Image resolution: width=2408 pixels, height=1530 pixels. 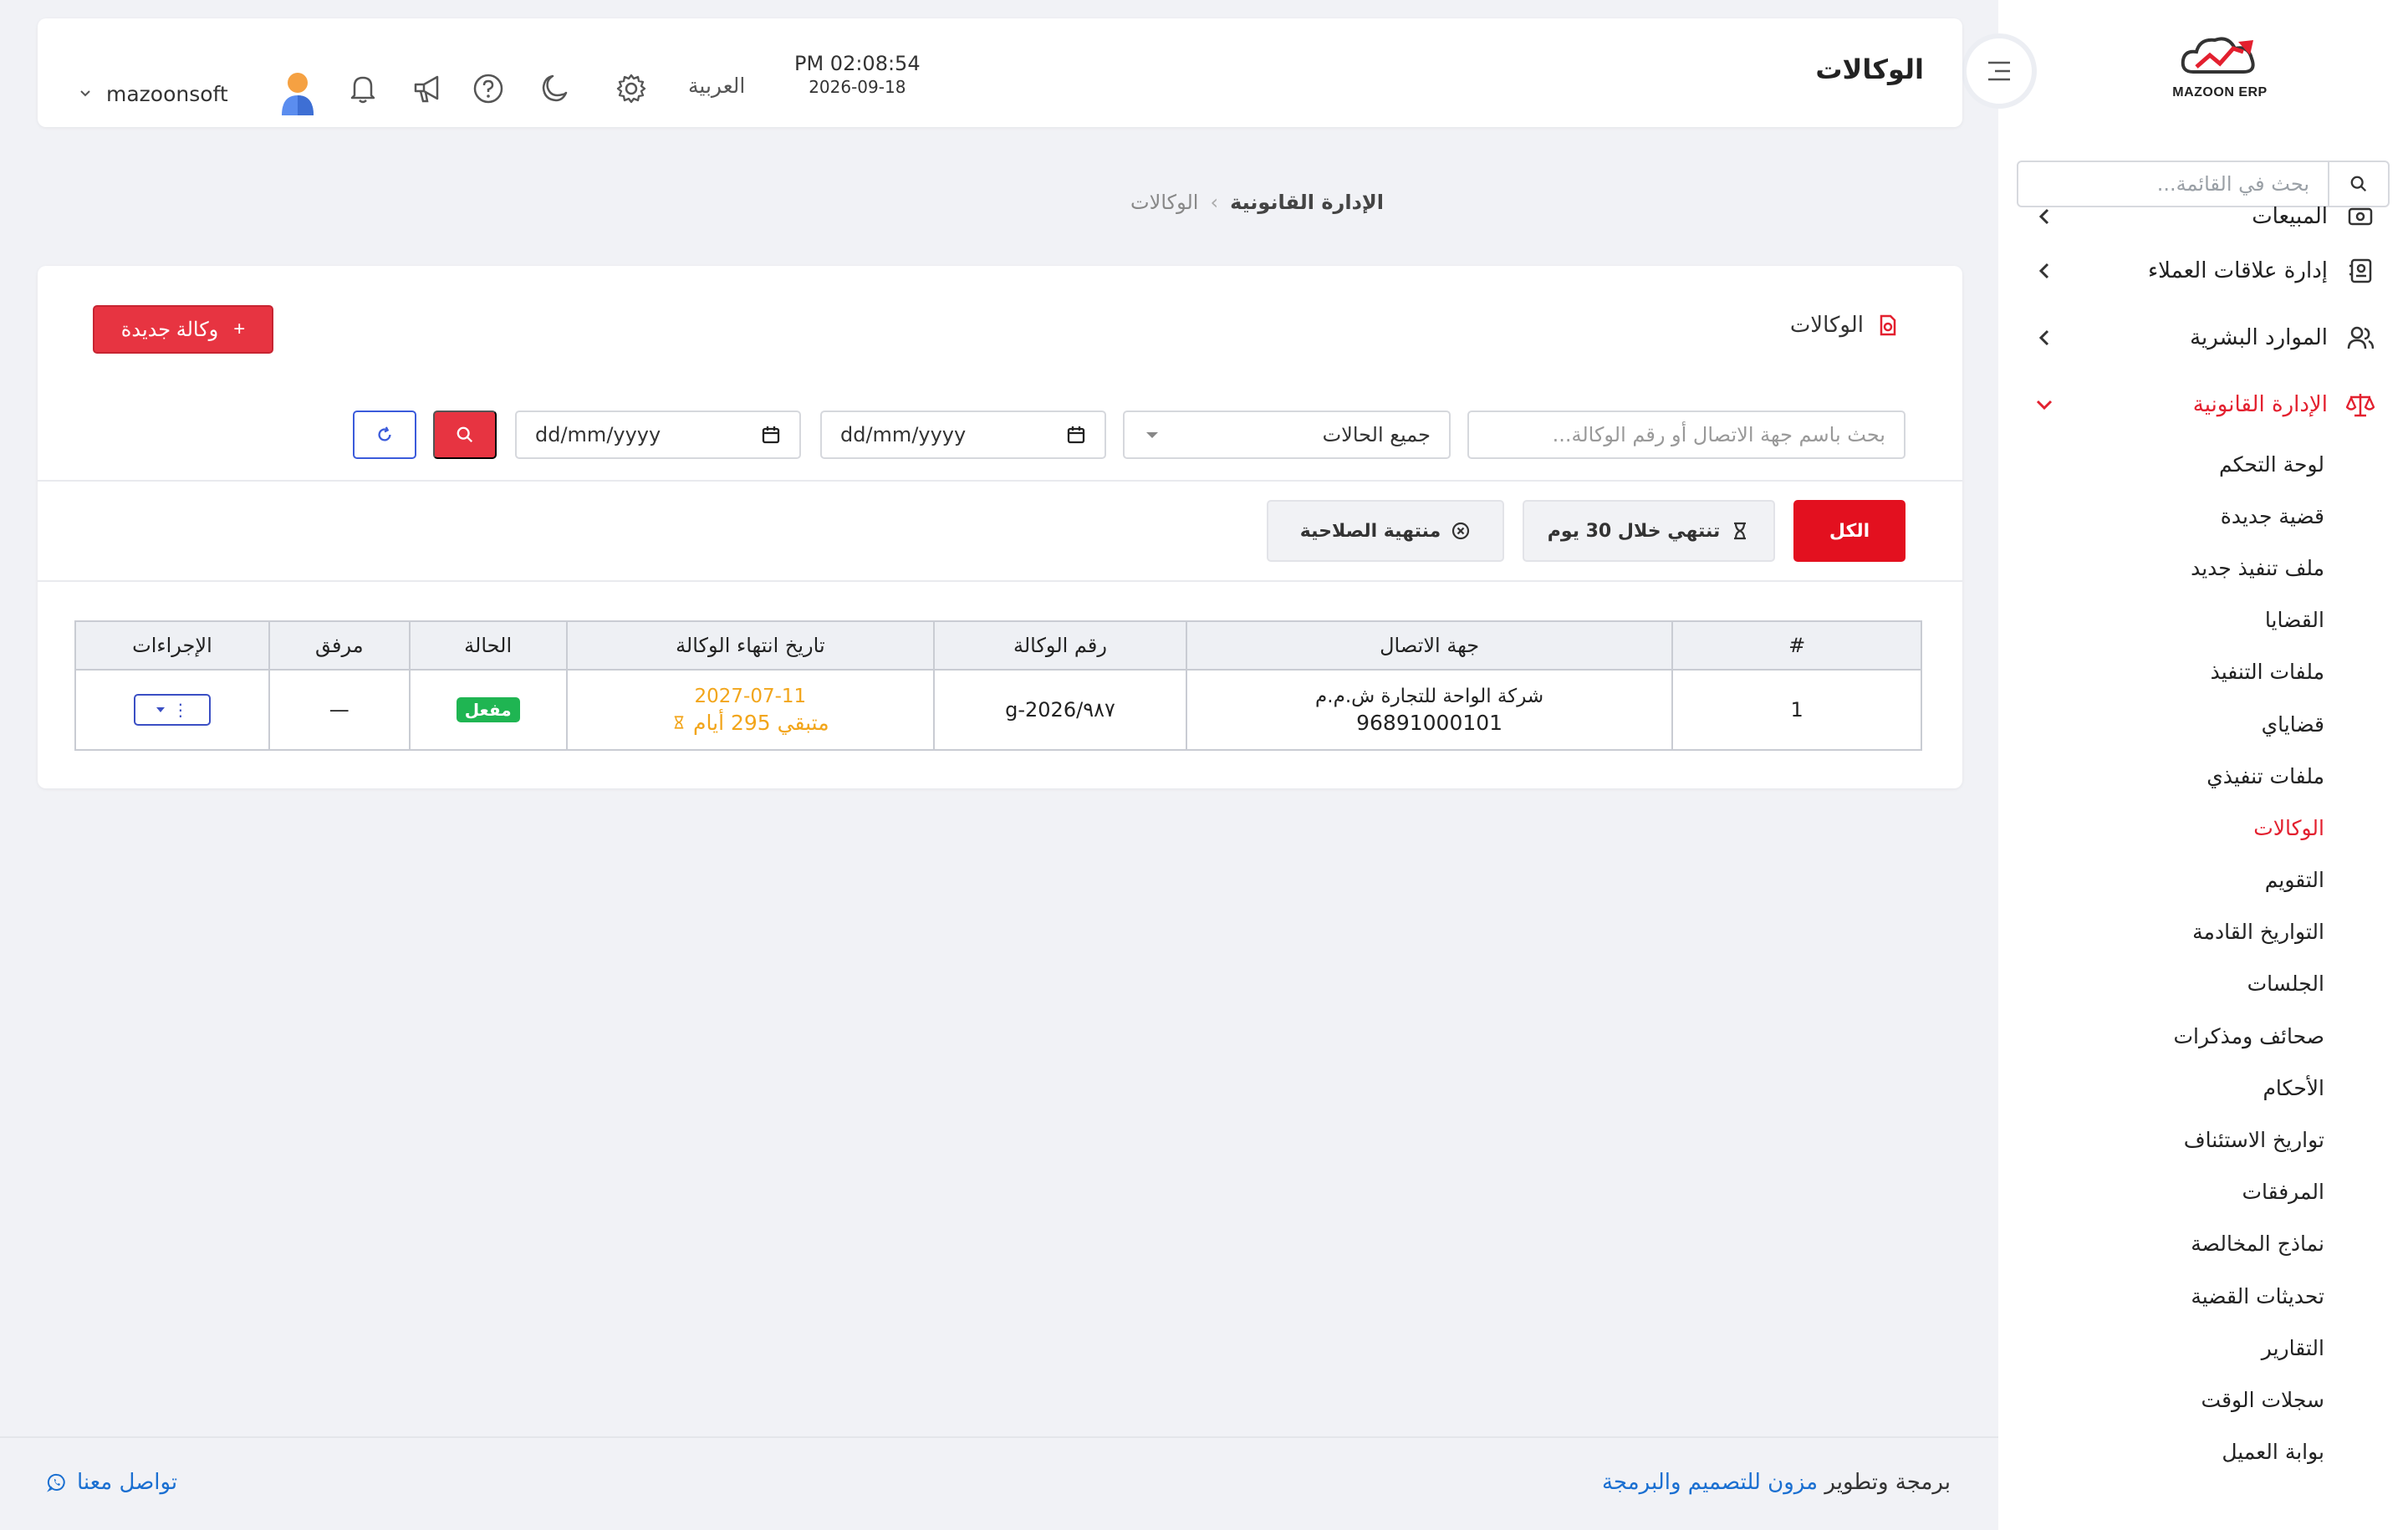 What do you see at coordinates (340, 710) in the screenshot?
I see `attachment-cell: —` at bounding box center [340, 710].